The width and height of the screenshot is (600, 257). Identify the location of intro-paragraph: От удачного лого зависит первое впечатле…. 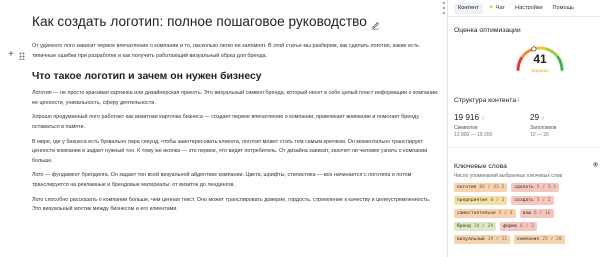
(236, 51).